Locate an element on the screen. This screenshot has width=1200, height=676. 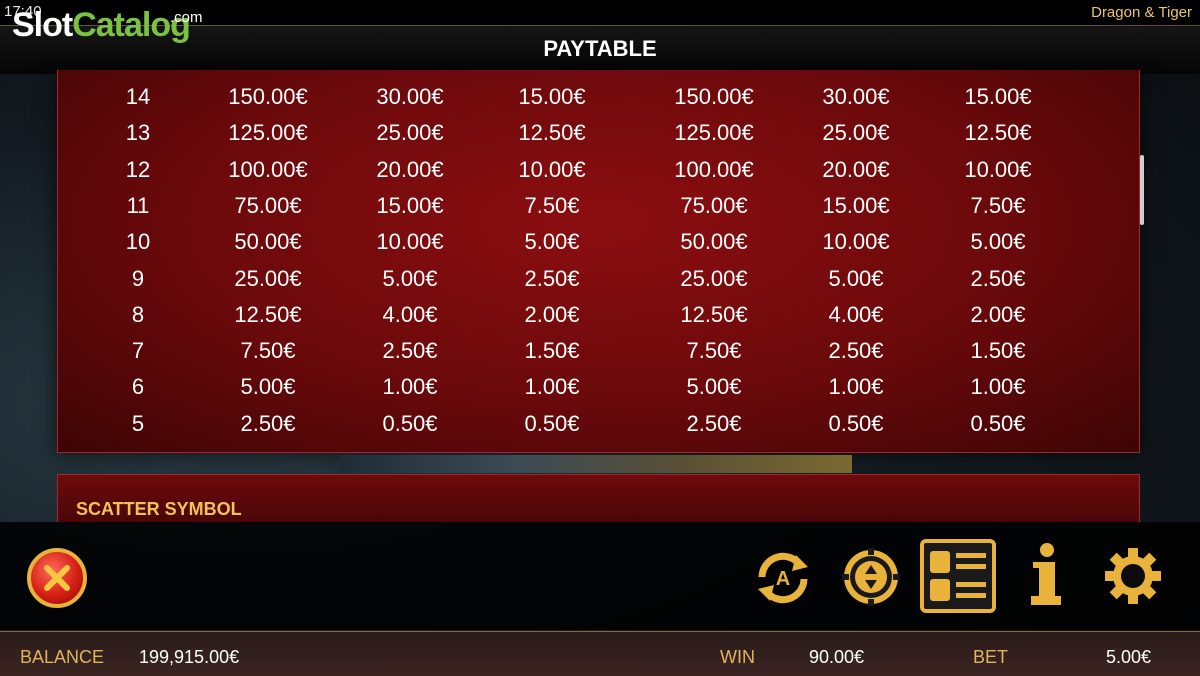
win-label: WIN is located at coordinates (737, 657).